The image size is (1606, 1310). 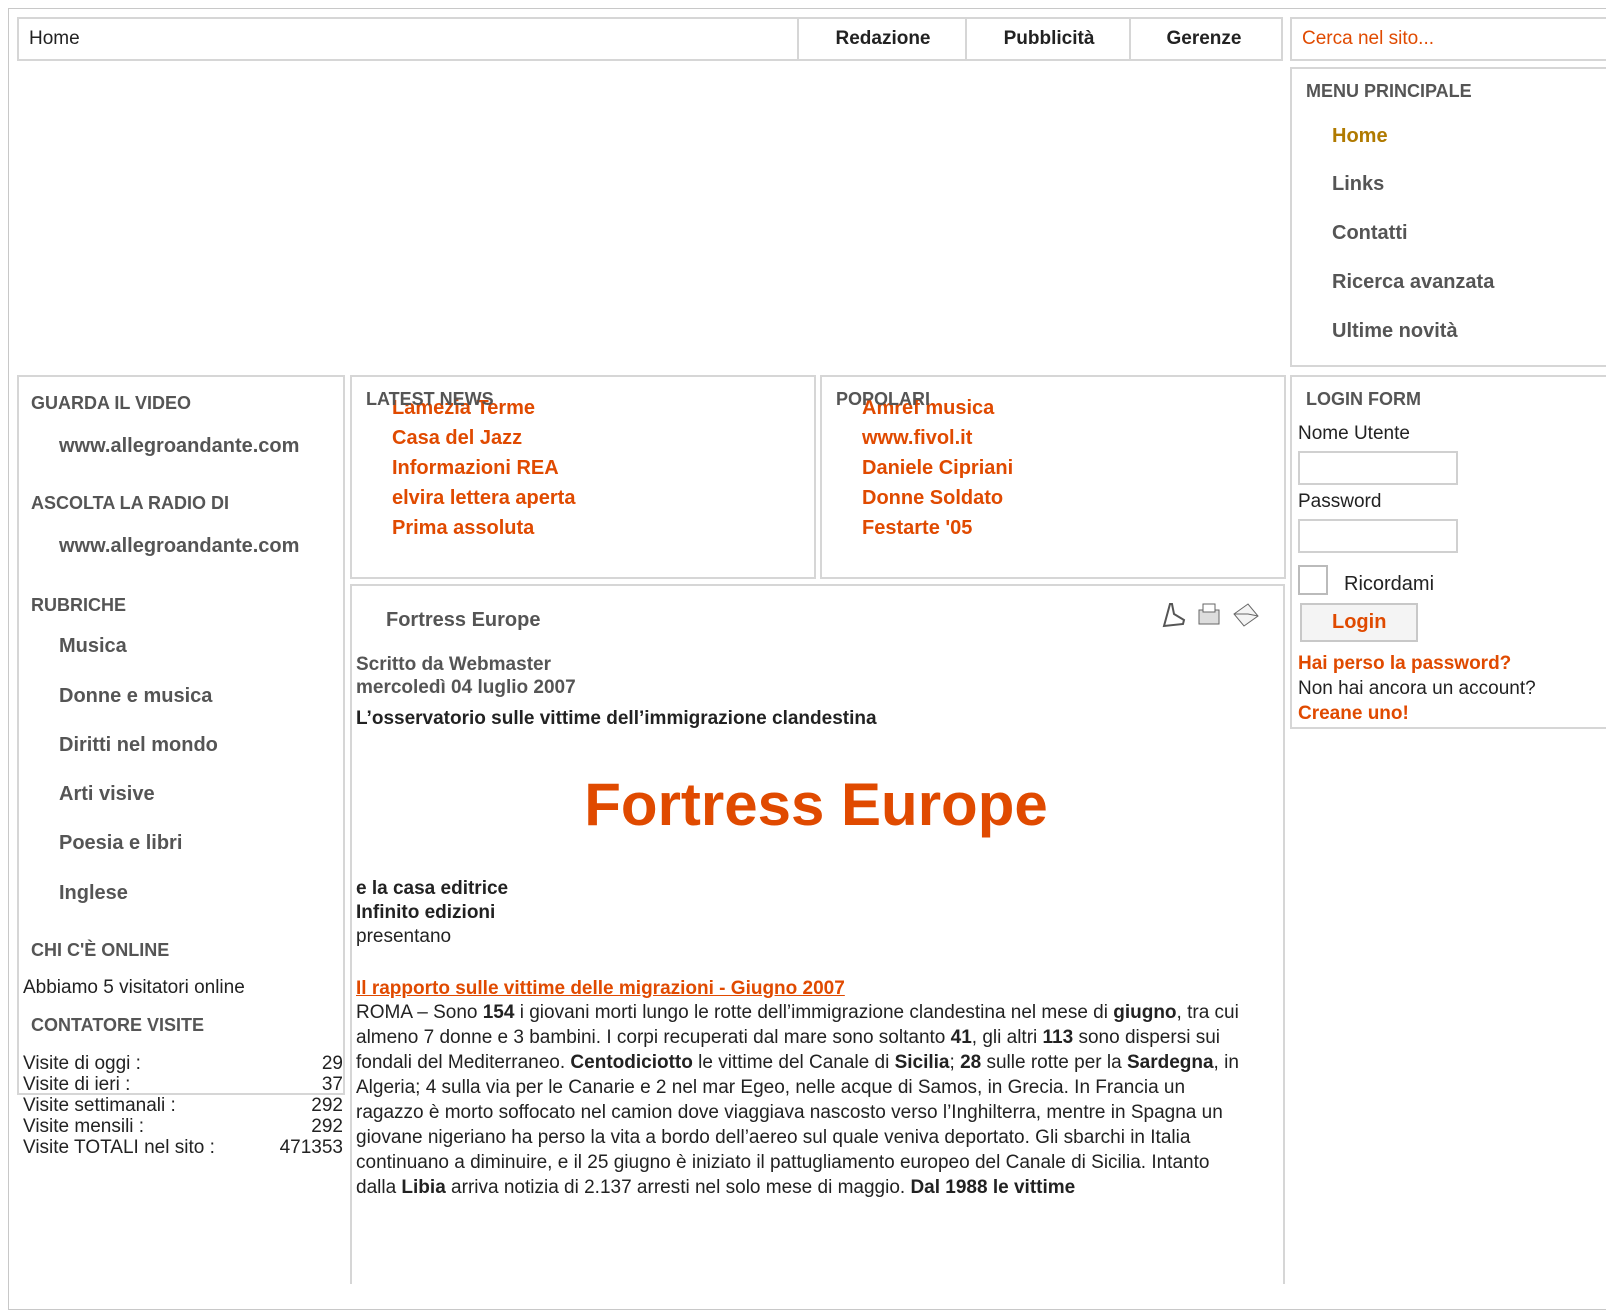 I want to click on rubrica-poesia: Poesia e libri, so click(x=120, y=843).